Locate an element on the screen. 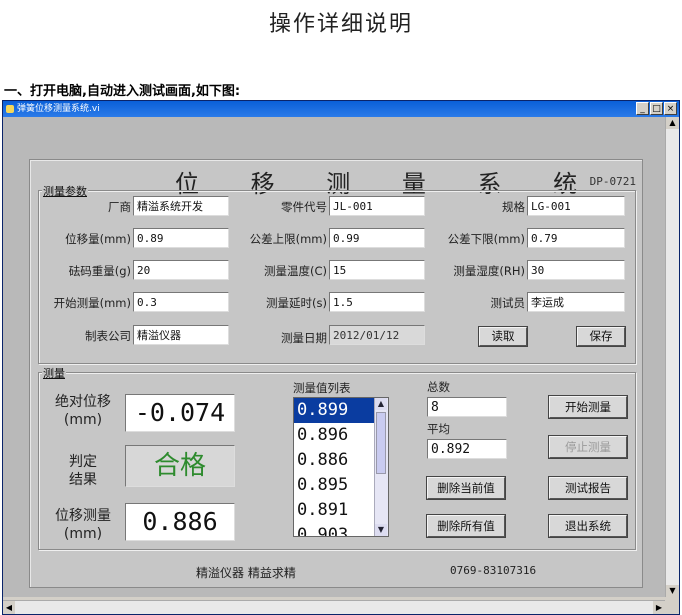 This screenshot has width=682, height=615. upper-tolerance-field: 0.99 is located at coordinates (377, 238).